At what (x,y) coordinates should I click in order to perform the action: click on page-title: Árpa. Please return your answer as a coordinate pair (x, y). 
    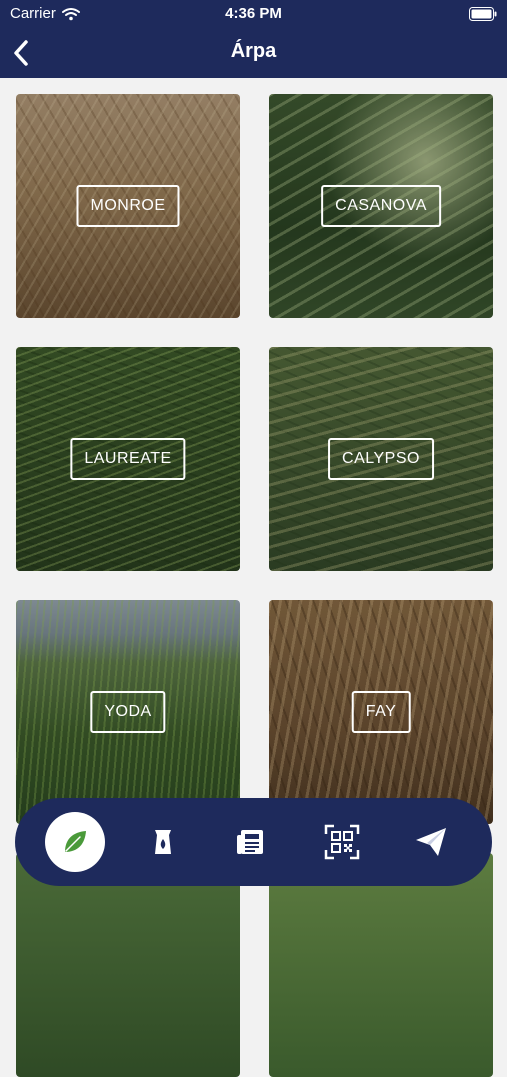
    Looking at the image, I should click on (253, 51).